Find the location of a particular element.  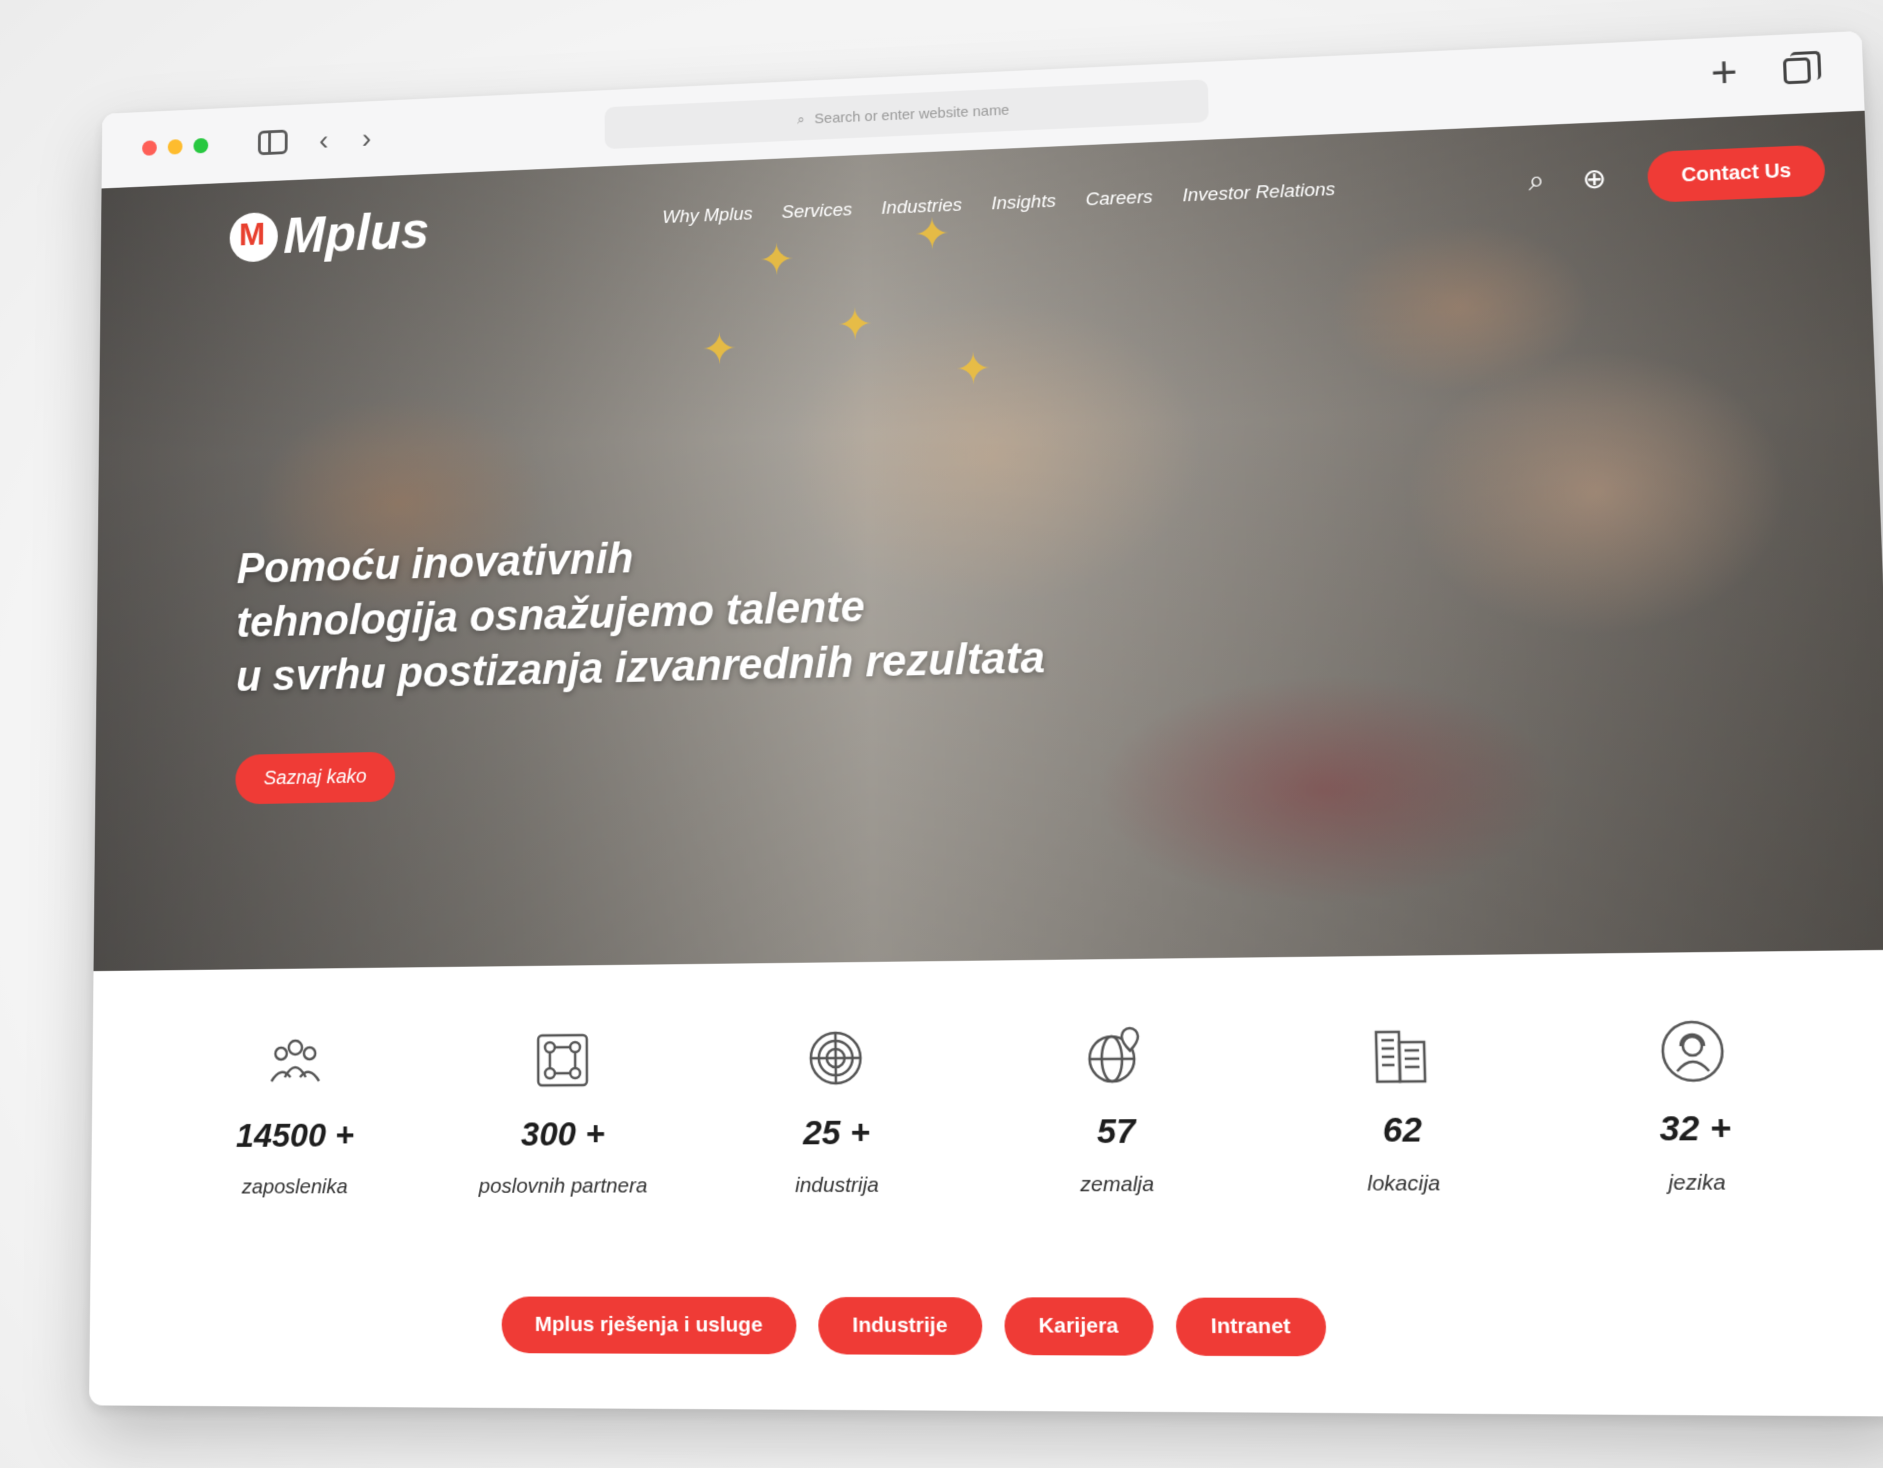

people-icon is located at coordinates (295, 1063).